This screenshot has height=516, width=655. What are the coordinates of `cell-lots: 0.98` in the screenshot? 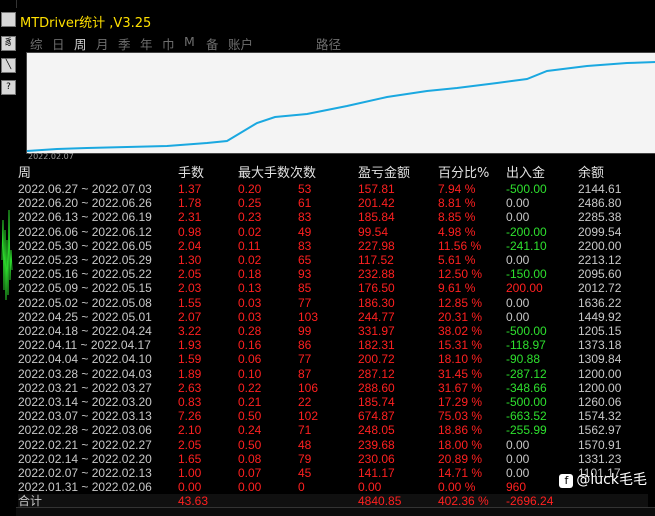 It's located at (190, 231).